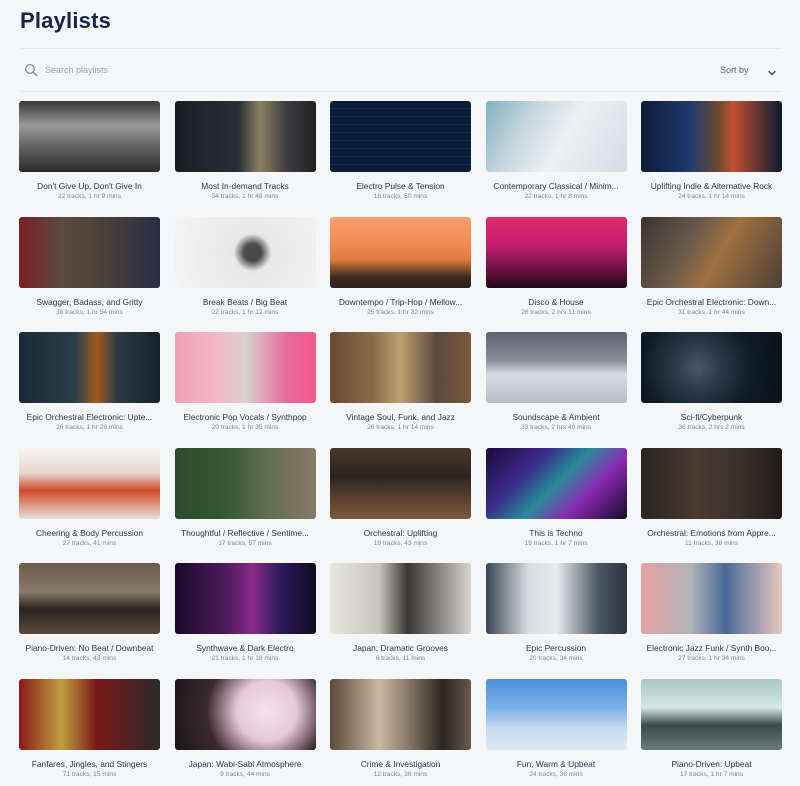  Describe the element at coordinates (89, 483) in the screenshot. I see `playlist-thumbnail-cheerleaders` at that location.